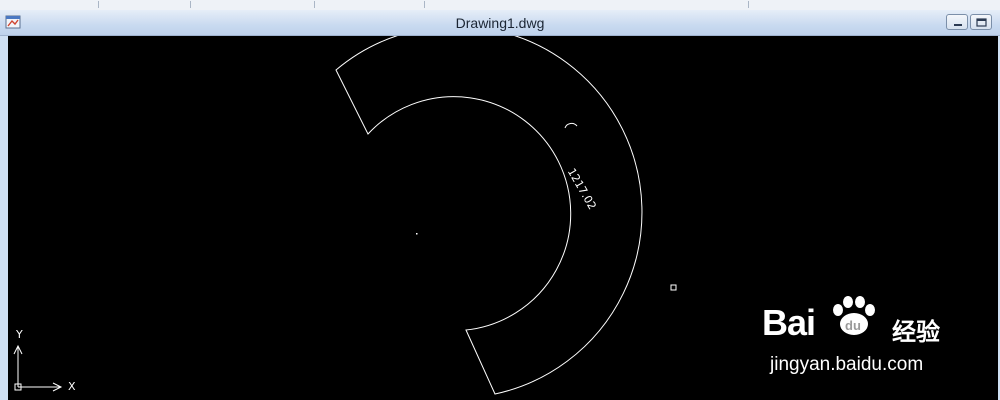  Describe the element at coordinates (72, 386) in the screenshot. I see `ucs-x-label: X` at that location.